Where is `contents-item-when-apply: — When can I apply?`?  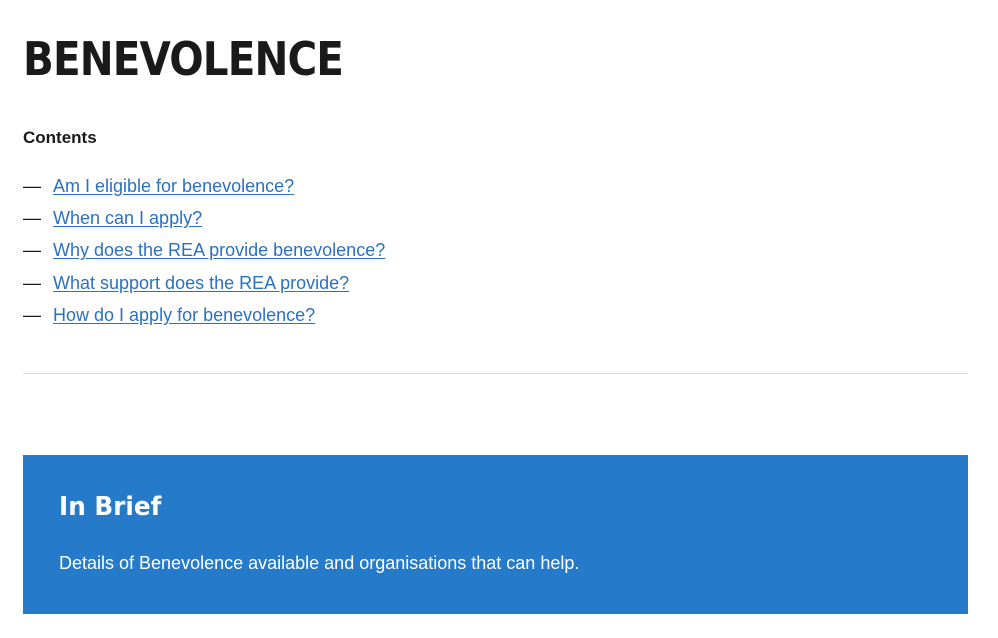
contents-item-when-apply: — When can I apply? is located at coordinates (204, 218).